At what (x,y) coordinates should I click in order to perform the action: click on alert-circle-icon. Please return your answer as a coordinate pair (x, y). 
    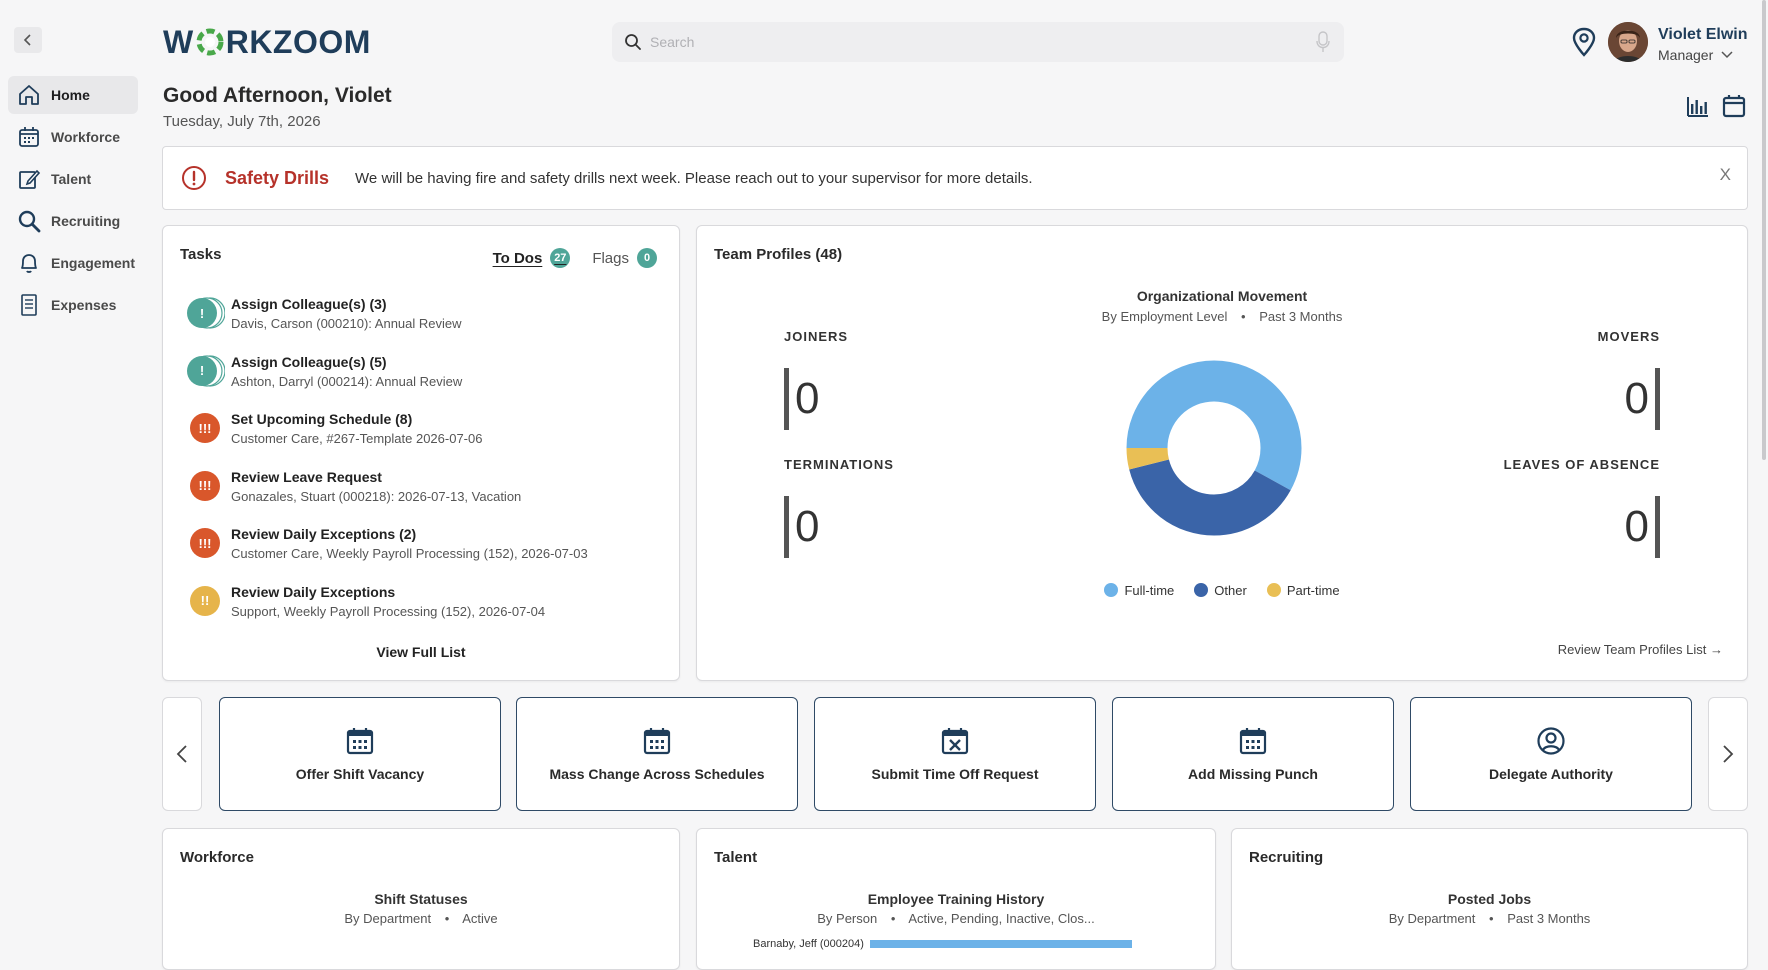
    Looking at the image, I should click on (194, 178).